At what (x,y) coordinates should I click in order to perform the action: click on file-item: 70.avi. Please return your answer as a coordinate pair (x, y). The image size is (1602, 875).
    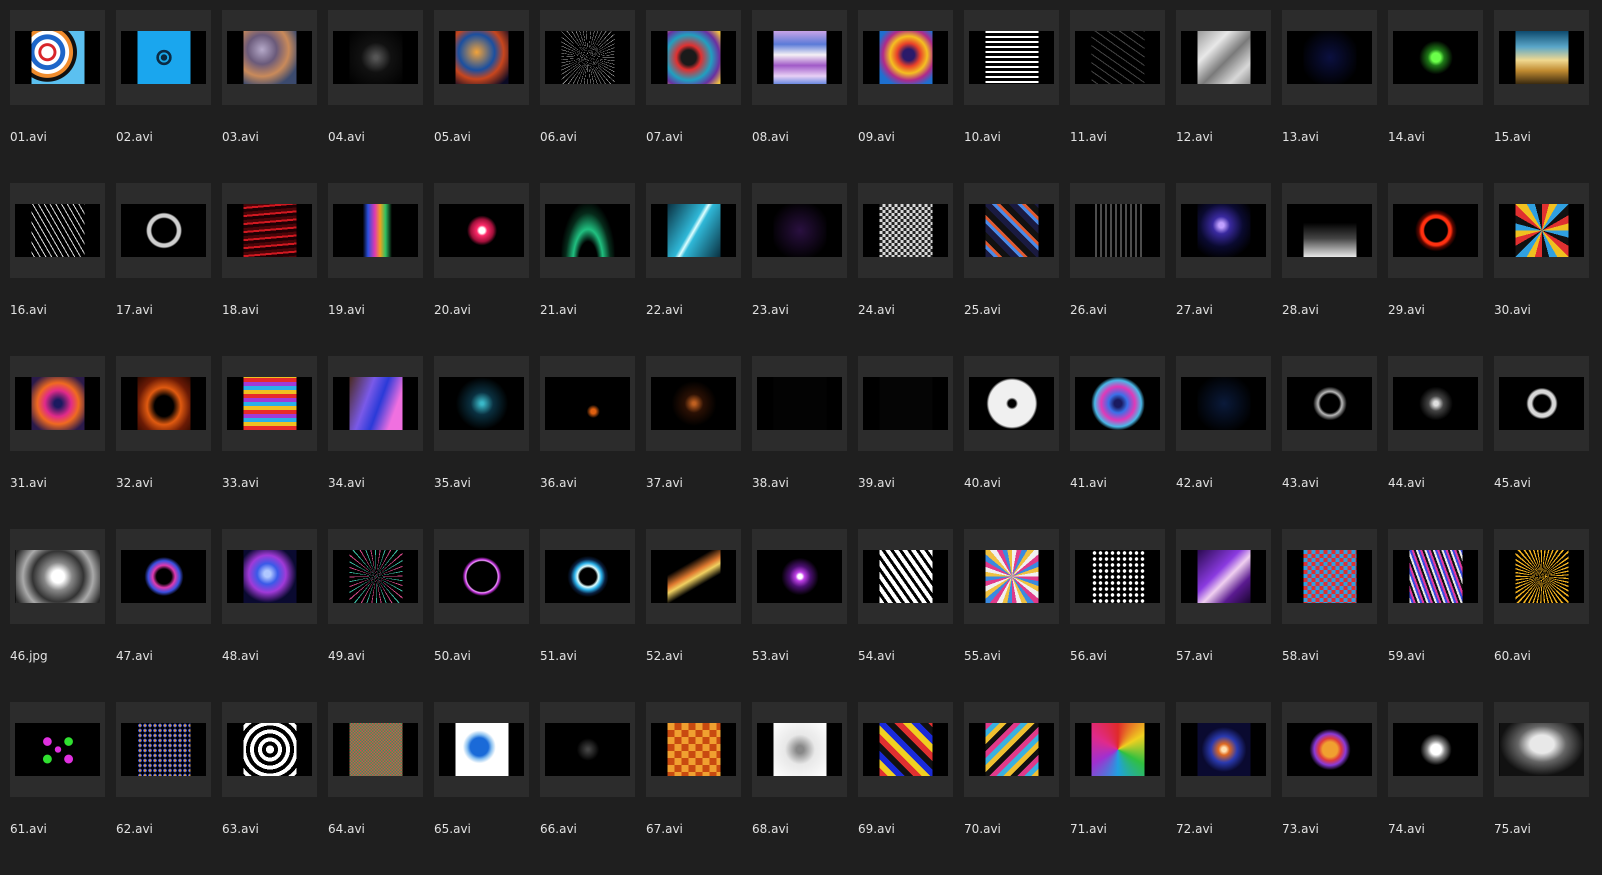
    Looking at the image, I should click on (1011, 788).